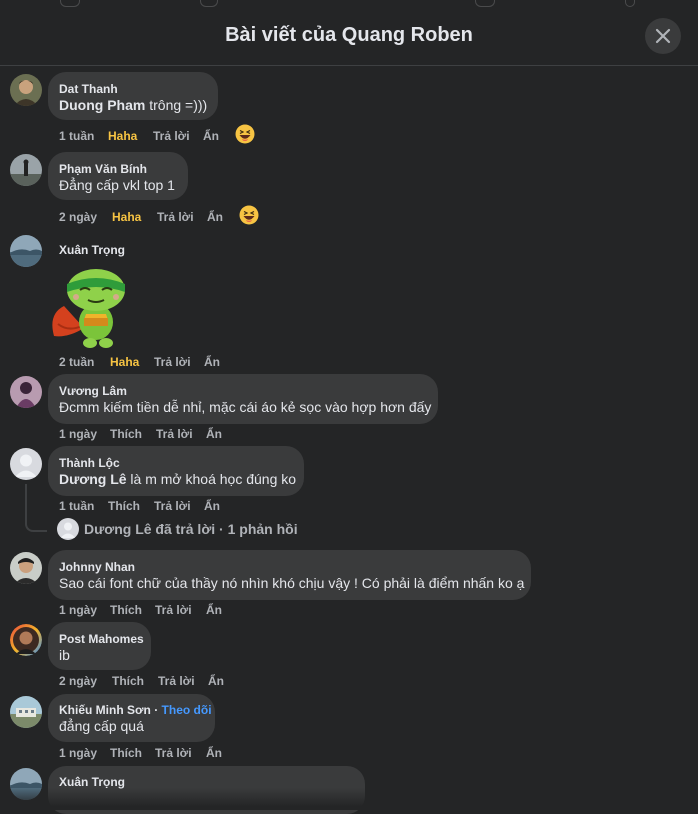  Describe the element at coordinates (117, 185) in the screenshot. I see `comment-text: Đẳng cấp vkl top 1` at that location.